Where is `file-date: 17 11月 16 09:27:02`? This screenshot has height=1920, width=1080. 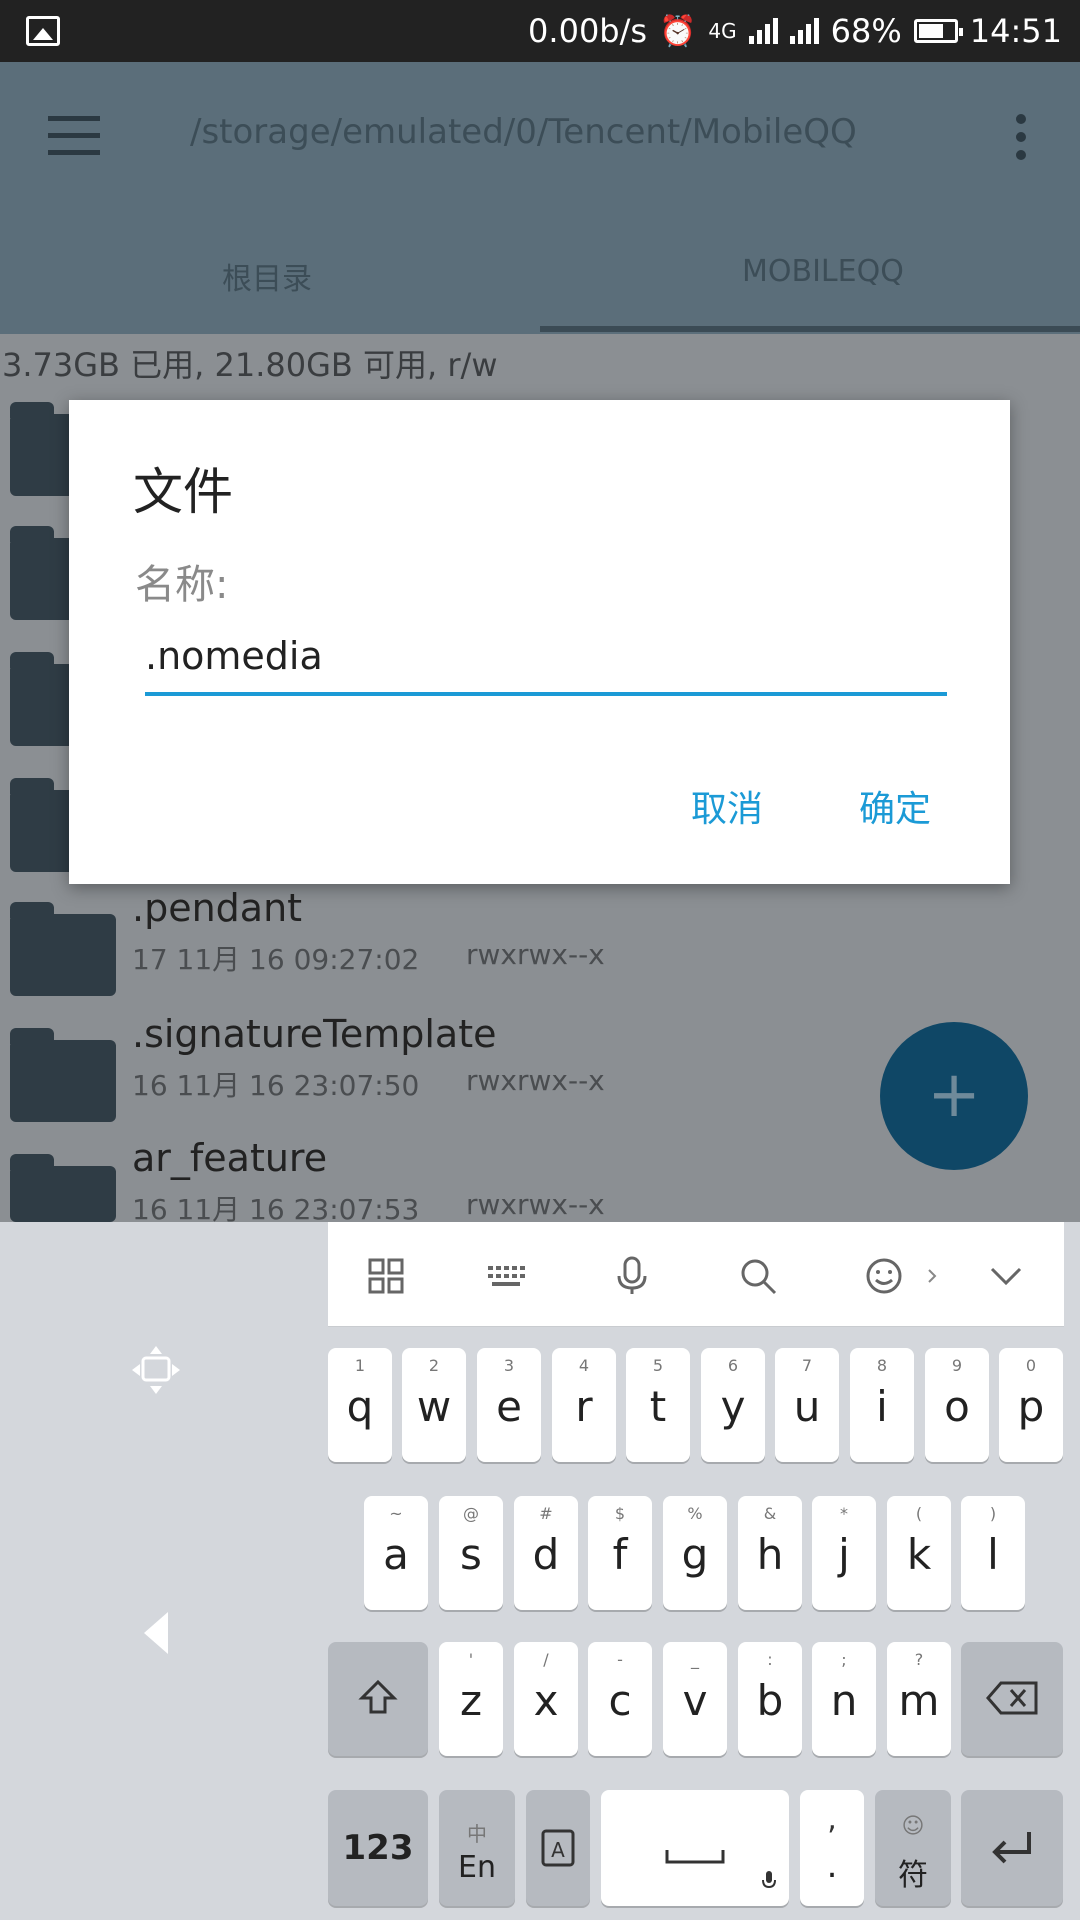
file-date: 17 11月 16 09:27:02 is located at coordinates (276, 959).